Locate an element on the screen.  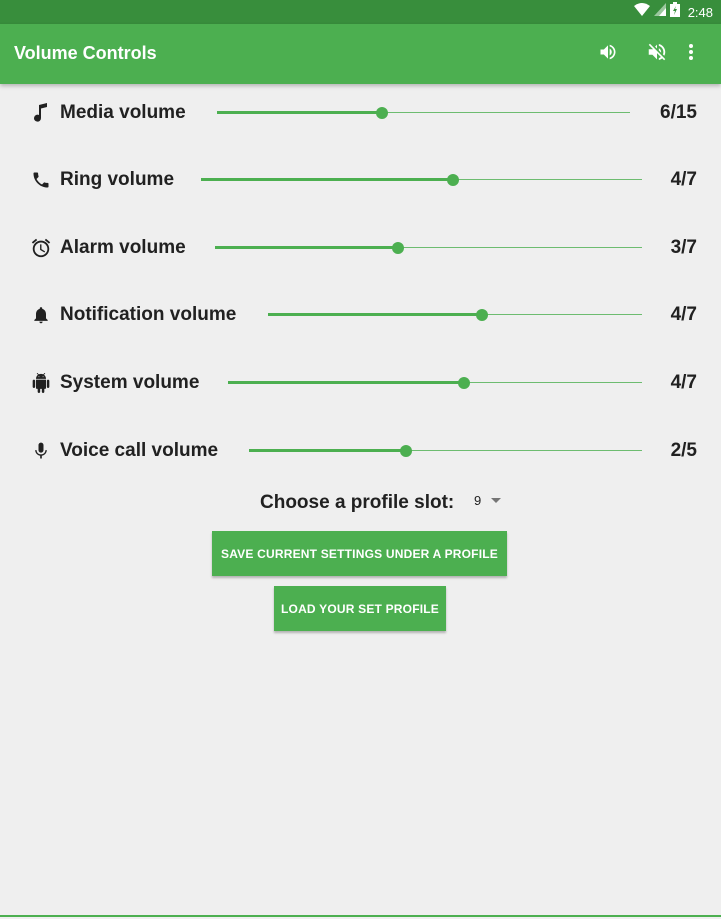
alarm-volume-slider is located at coordinates (428, 248).